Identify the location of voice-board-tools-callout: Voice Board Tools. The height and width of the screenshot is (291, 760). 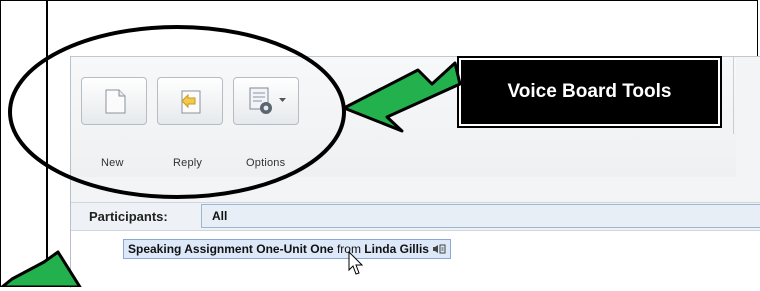
(589, 92).